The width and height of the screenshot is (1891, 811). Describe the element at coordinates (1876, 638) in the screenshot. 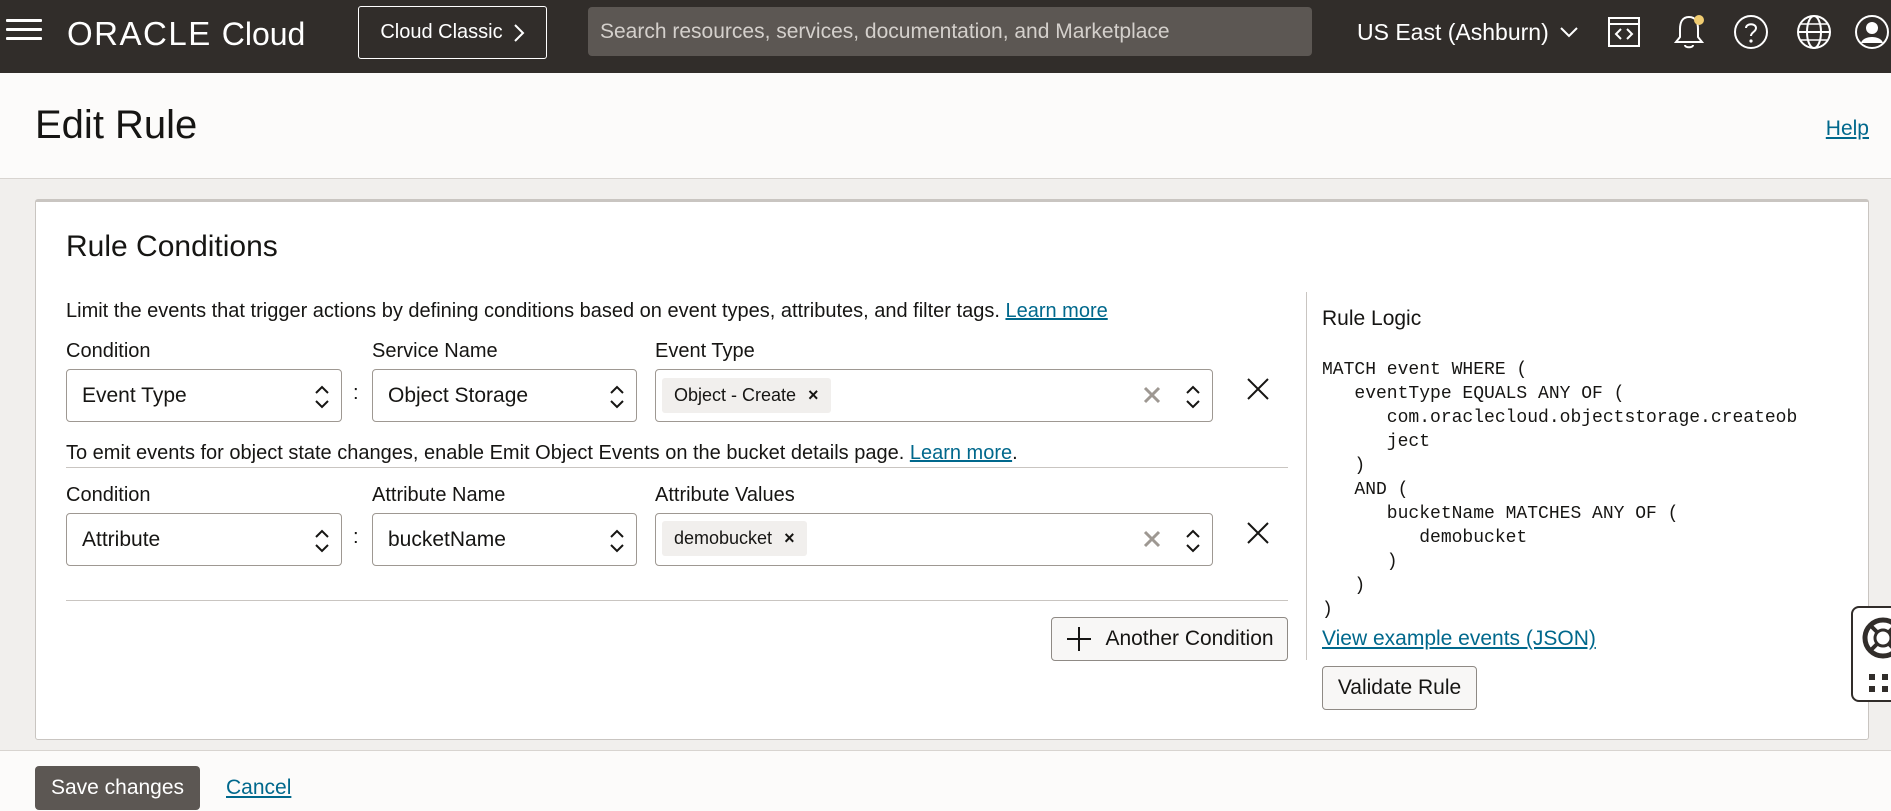

I see `lifebuoy-icon` at that location.